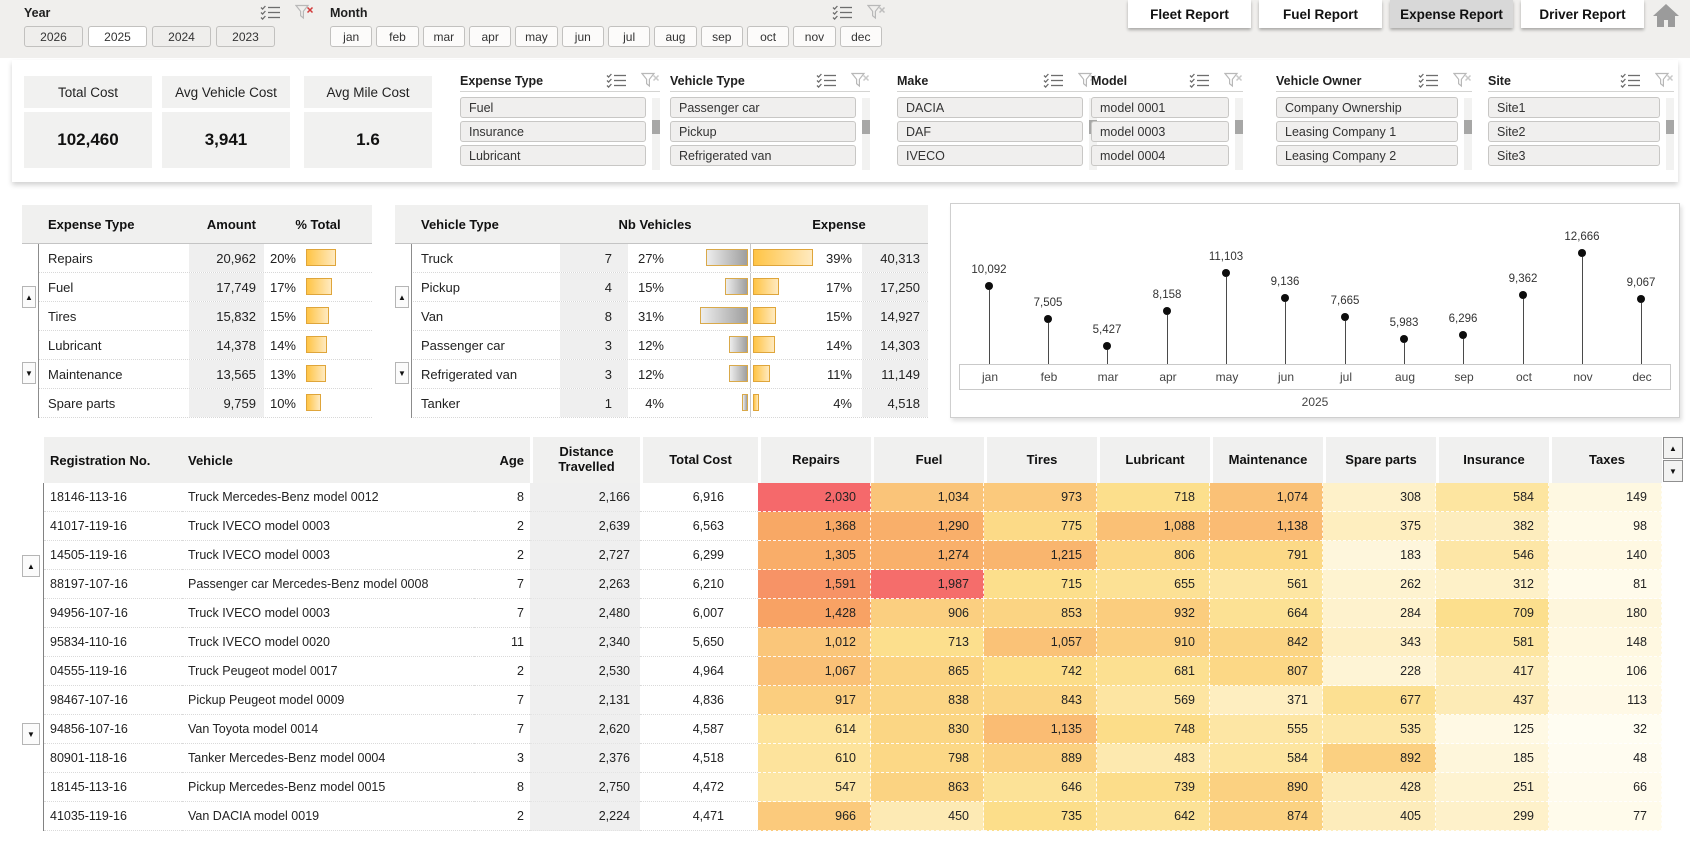 The width and height of the screenshot is (1690, 844). I want to click on expense-row: Spare parts 9,759 10%, so click(197, 403).